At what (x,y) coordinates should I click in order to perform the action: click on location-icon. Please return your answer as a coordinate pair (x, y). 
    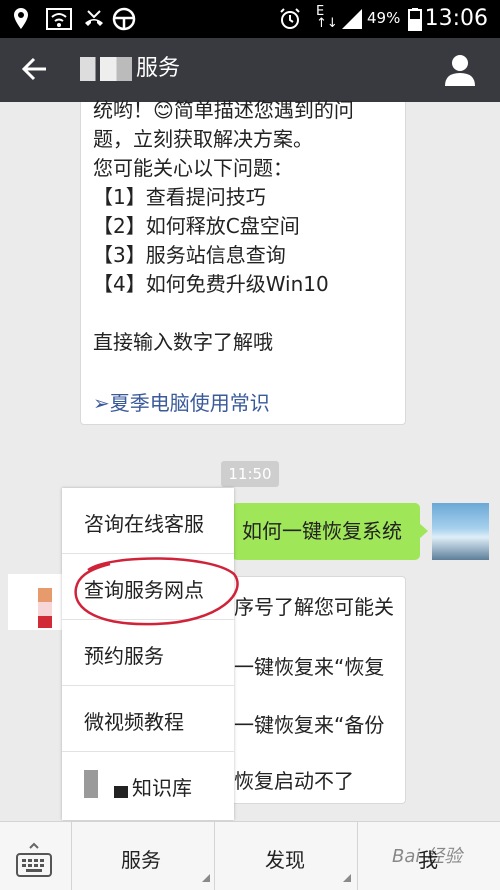
    Looking at the image, I should click on (21, 22).